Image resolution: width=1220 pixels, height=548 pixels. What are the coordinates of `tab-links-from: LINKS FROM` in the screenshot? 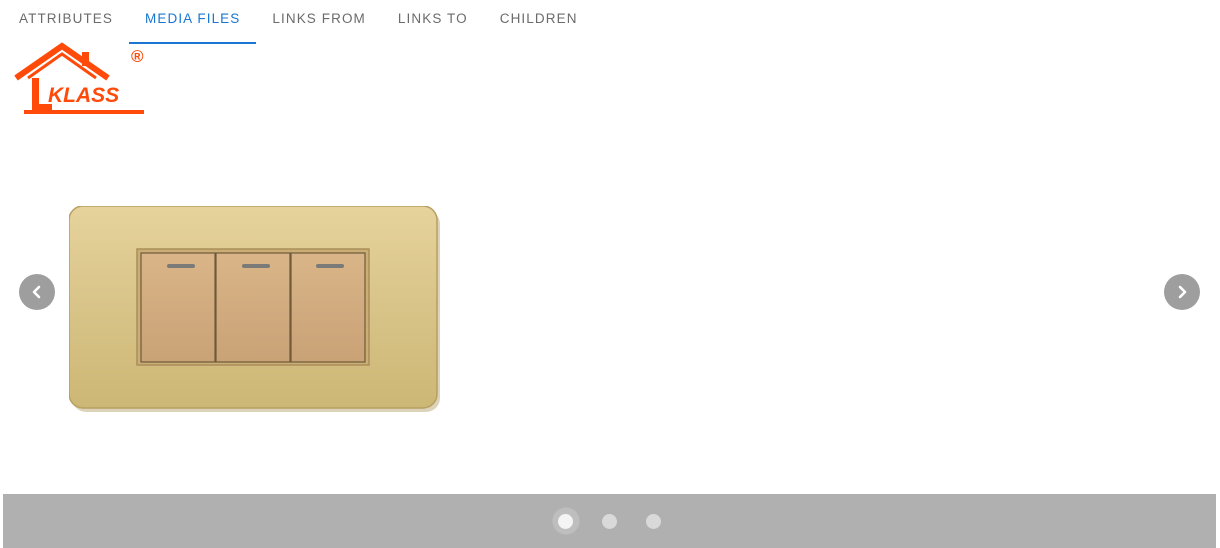 It's located at (319, 22).